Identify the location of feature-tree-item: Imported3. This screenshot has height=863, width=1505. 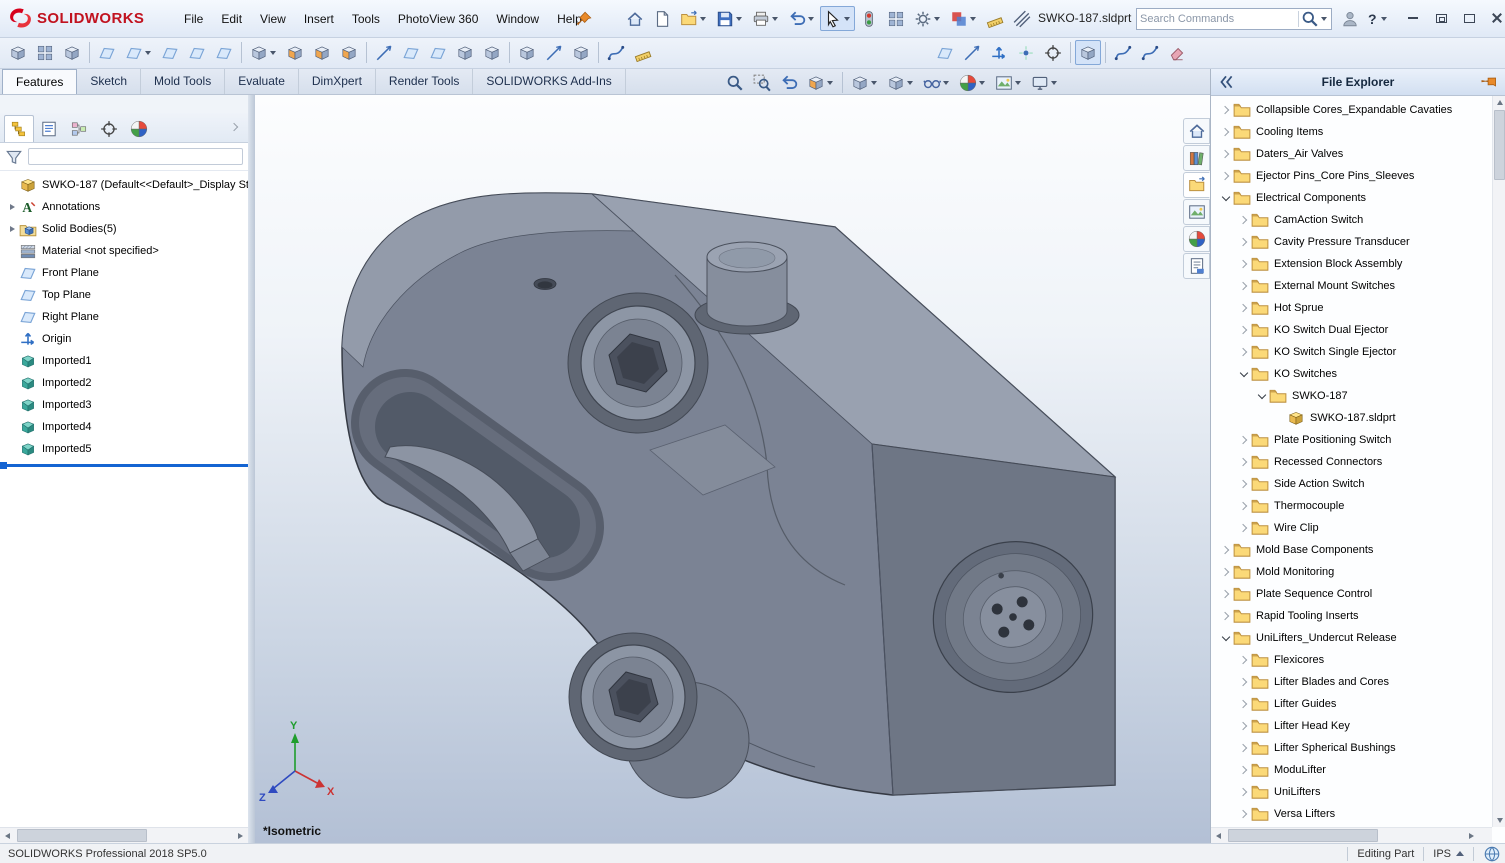
(124, 405).